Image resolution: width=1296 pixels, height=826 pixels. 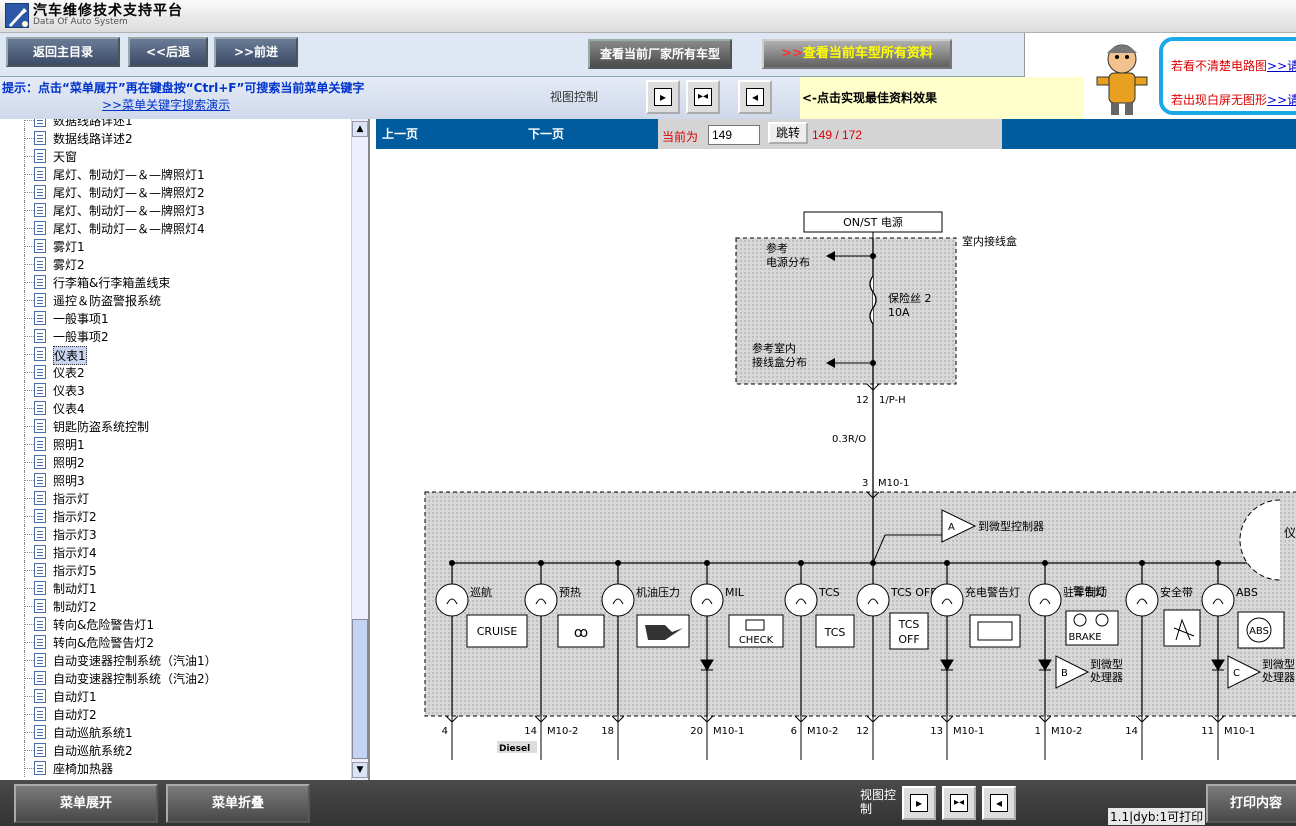 I want to click on menu-expand-button: 菜单展开, so click(x=86, y=803).